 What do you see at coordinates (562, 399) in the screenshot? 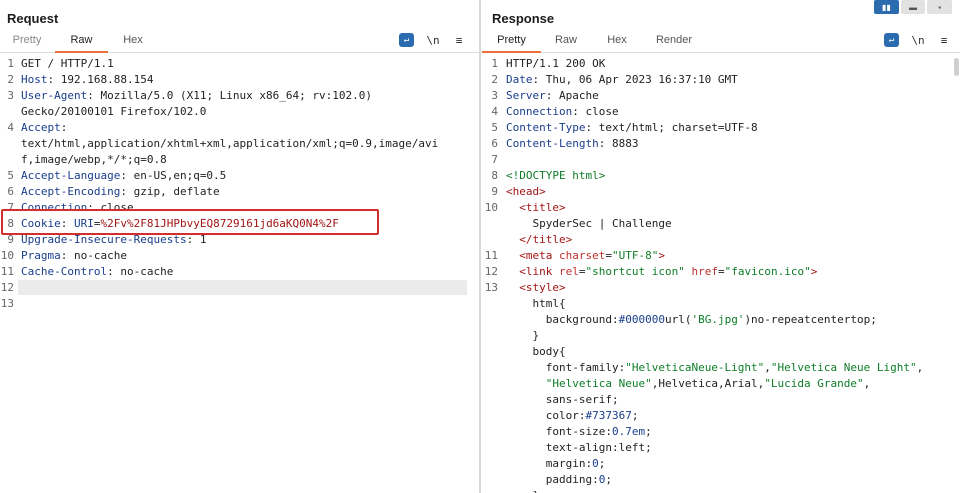
I see `line-text: sans-serif;` at bounding box center [562, 399].